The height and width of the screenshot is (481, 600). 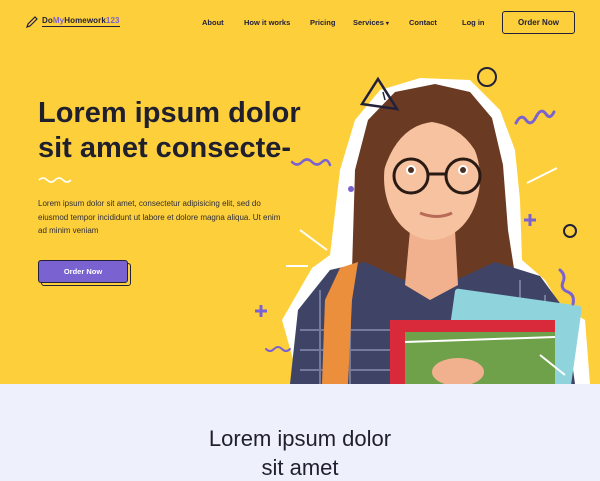 What do you see at coordinates (387, 24) in the screenshot?
I see `chevron-down-icon: ▾` at bounding box center [387, 24].